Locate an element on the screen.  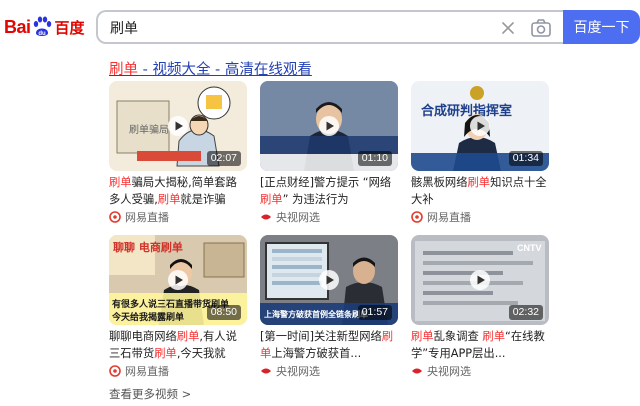
video-thumbnail: 01:10 is located at coordinates (329, 126).